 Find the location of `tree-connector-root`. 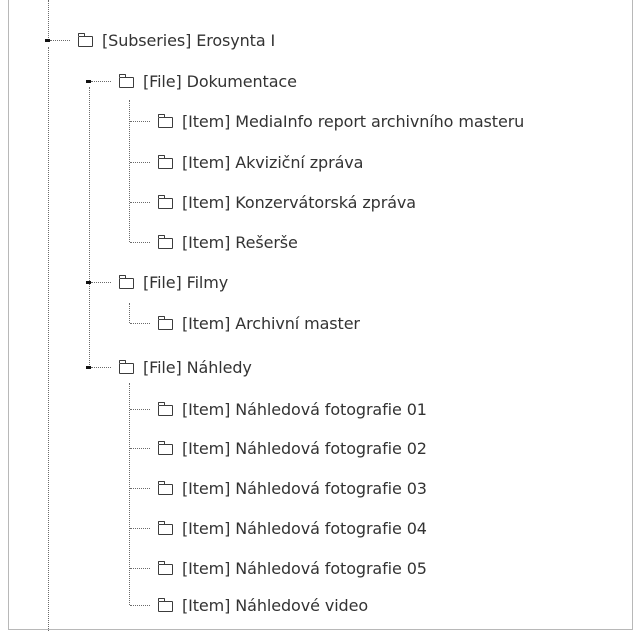

tree-connector-root is located at coordinates (48, 339).